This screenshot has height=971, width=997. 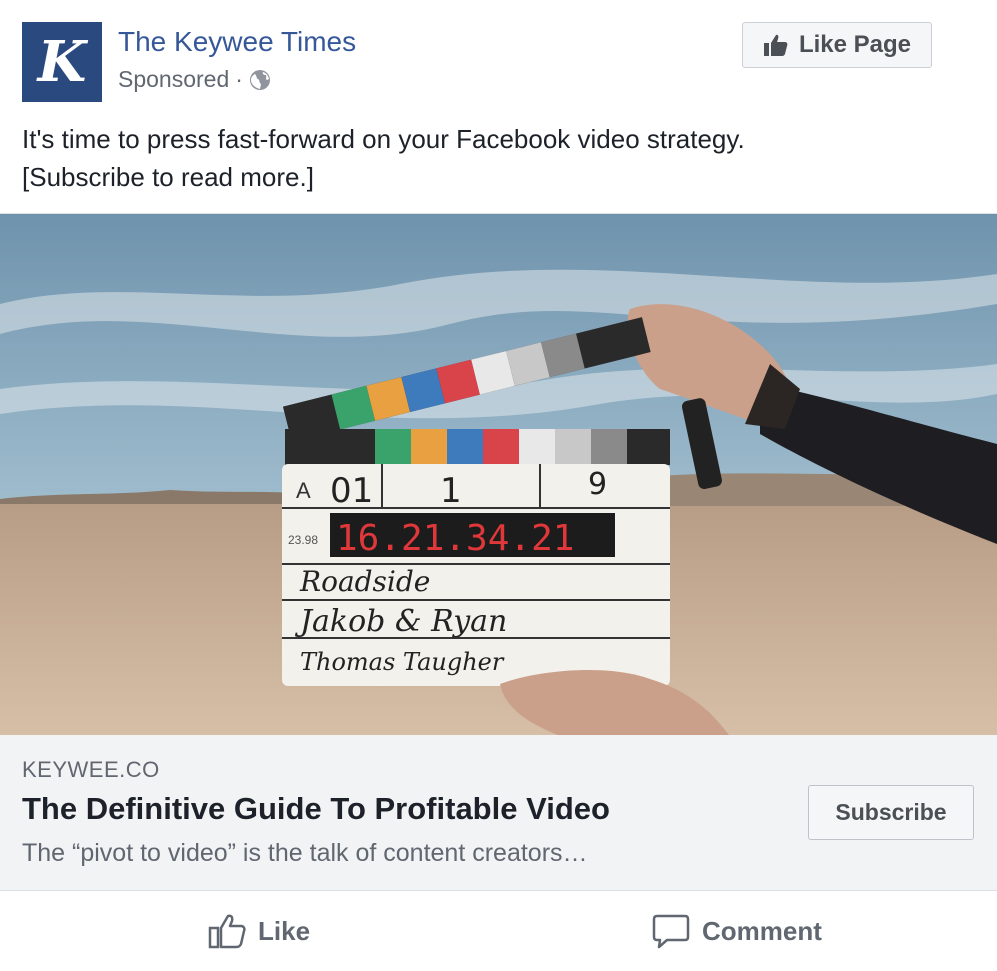 What do you see at coordinates (455, 538) in the screenshot?
I see `clapper-timecode: 16.21.34.21` at bounding box center [455, 538].